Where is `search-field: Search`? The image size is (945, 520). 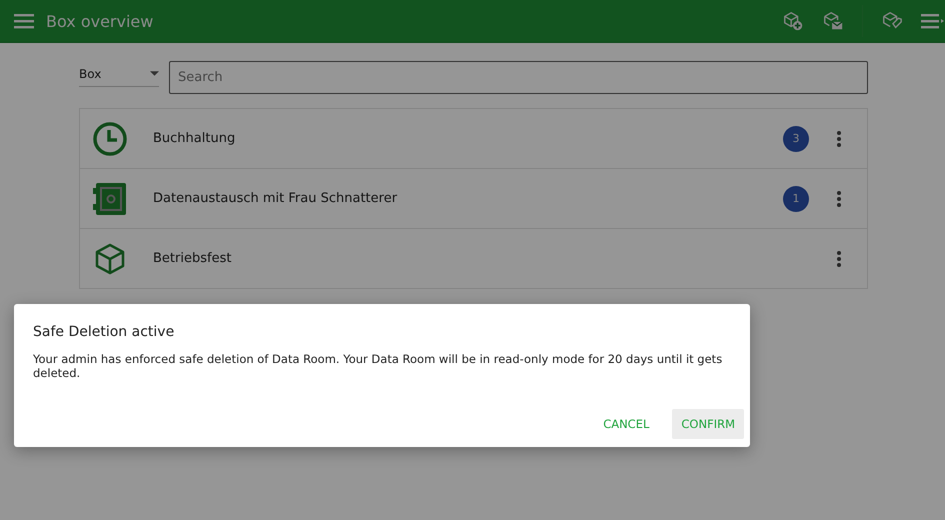
search-field: Search is located at coordinates (518, 77).